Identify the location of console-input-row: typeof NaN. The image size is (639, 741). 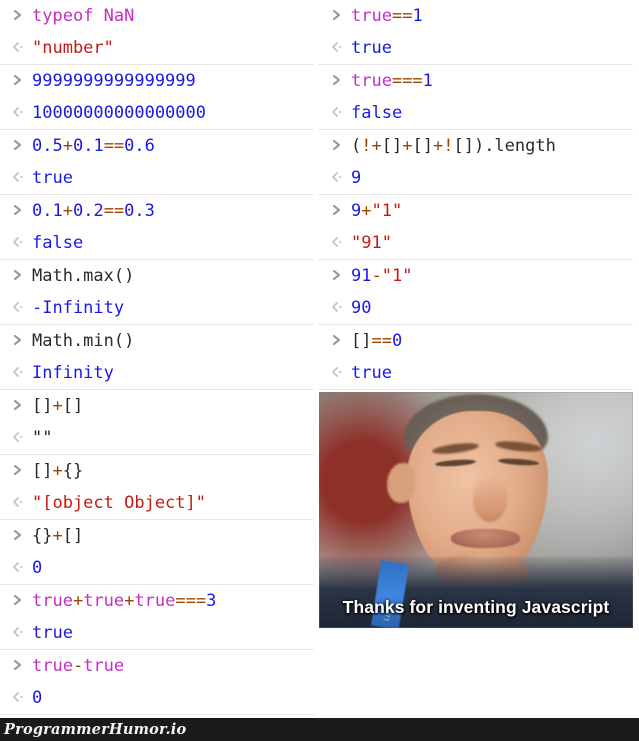
(157, 16).